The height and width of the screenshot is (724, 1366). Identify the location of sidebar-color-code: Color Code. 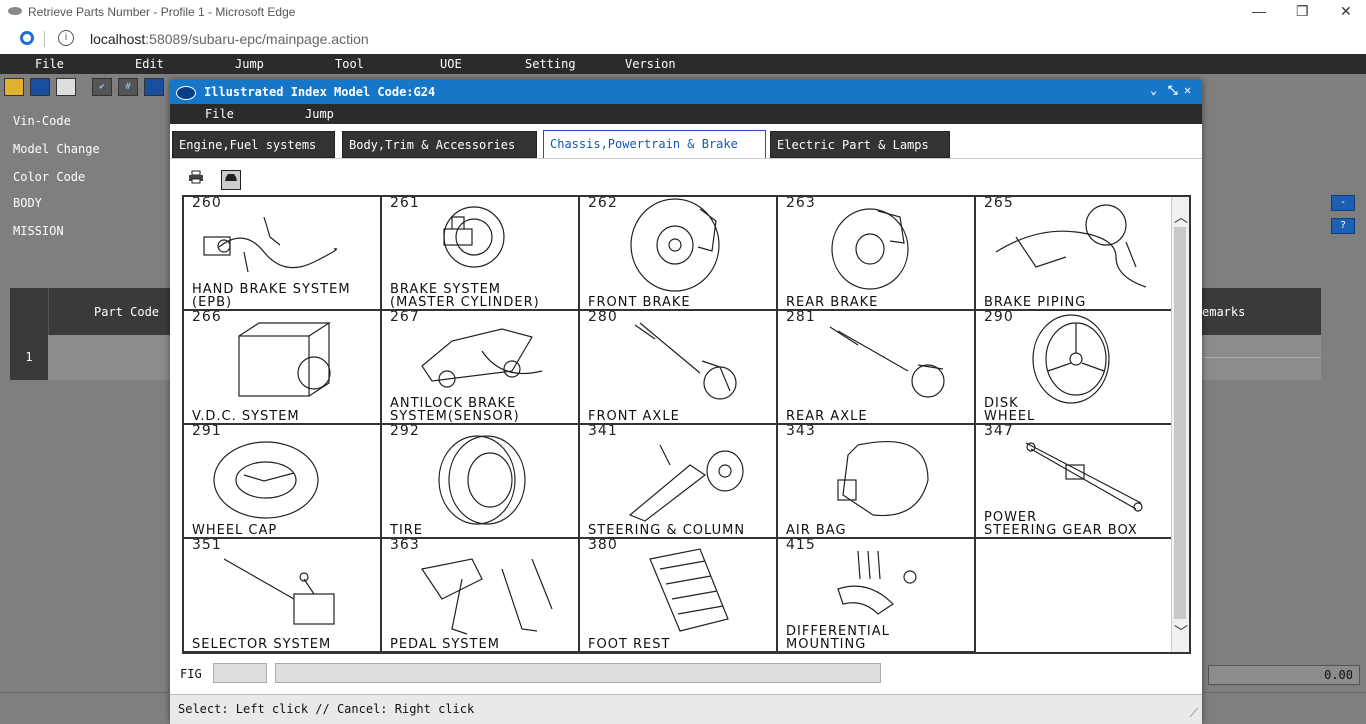
(49, 177).